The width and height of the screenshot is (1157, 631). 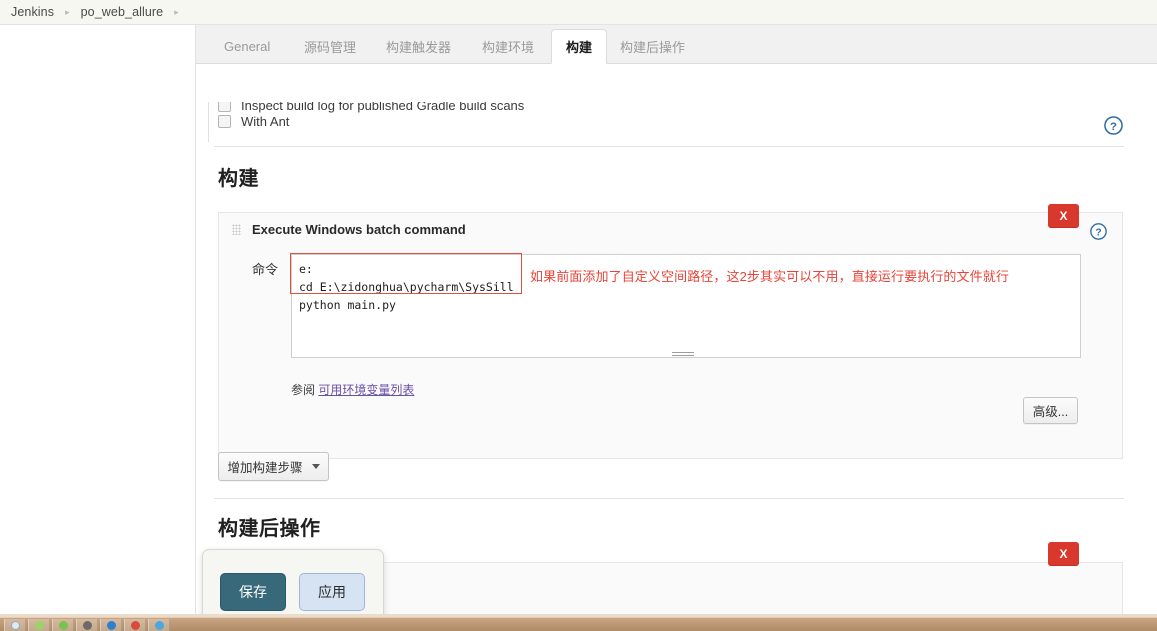 What do you see at coordinates (683, 355) in the screenshot?
I see `textarea-resize-handle` at bounding box center [683, 355].